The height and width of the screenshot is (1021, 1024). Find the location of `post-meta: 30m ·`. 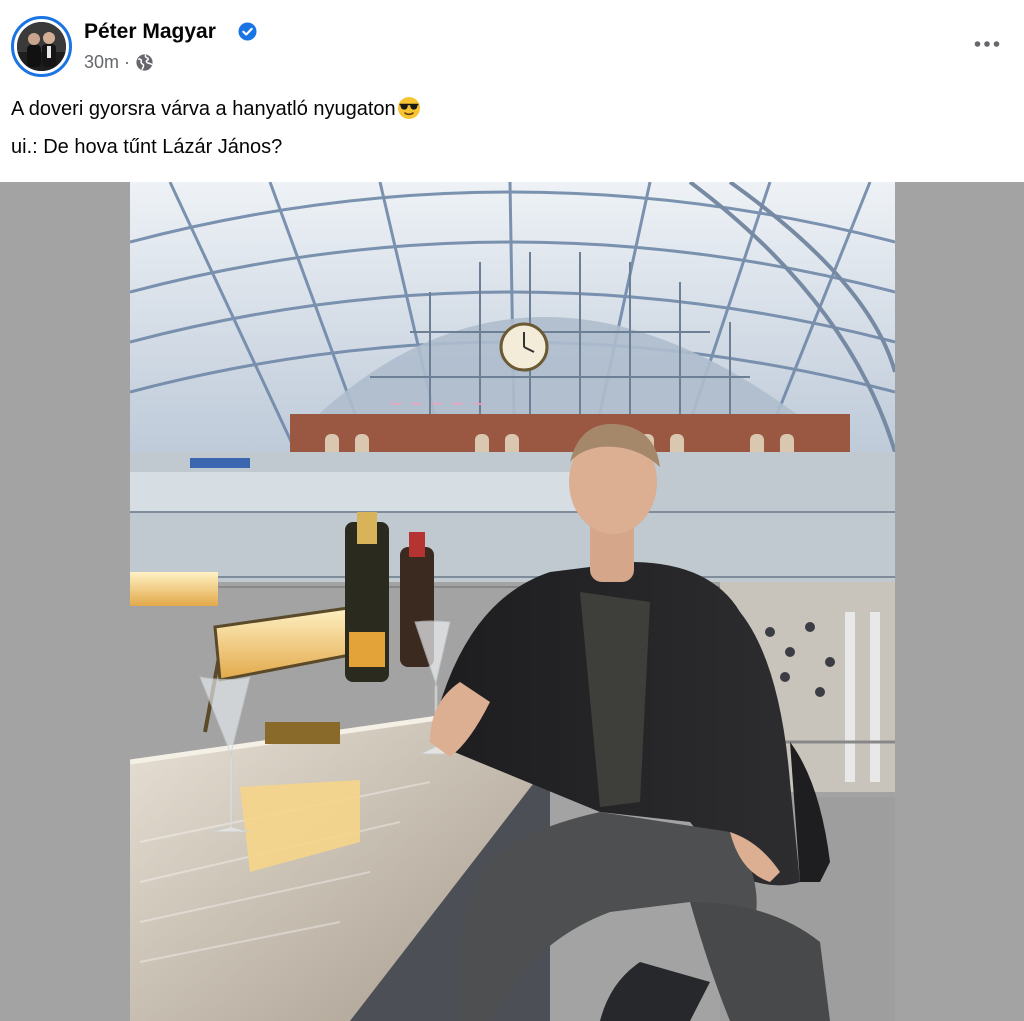

post-meta: 30m · is located at coordinates (119, 62).